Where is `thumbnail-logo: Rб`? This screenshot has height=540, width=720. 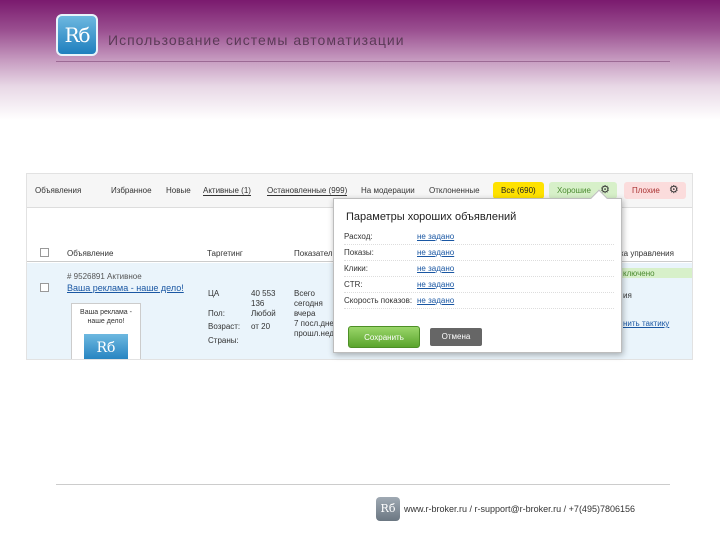 thumbnail-logo: Rб is located at coordinates (106, 346).